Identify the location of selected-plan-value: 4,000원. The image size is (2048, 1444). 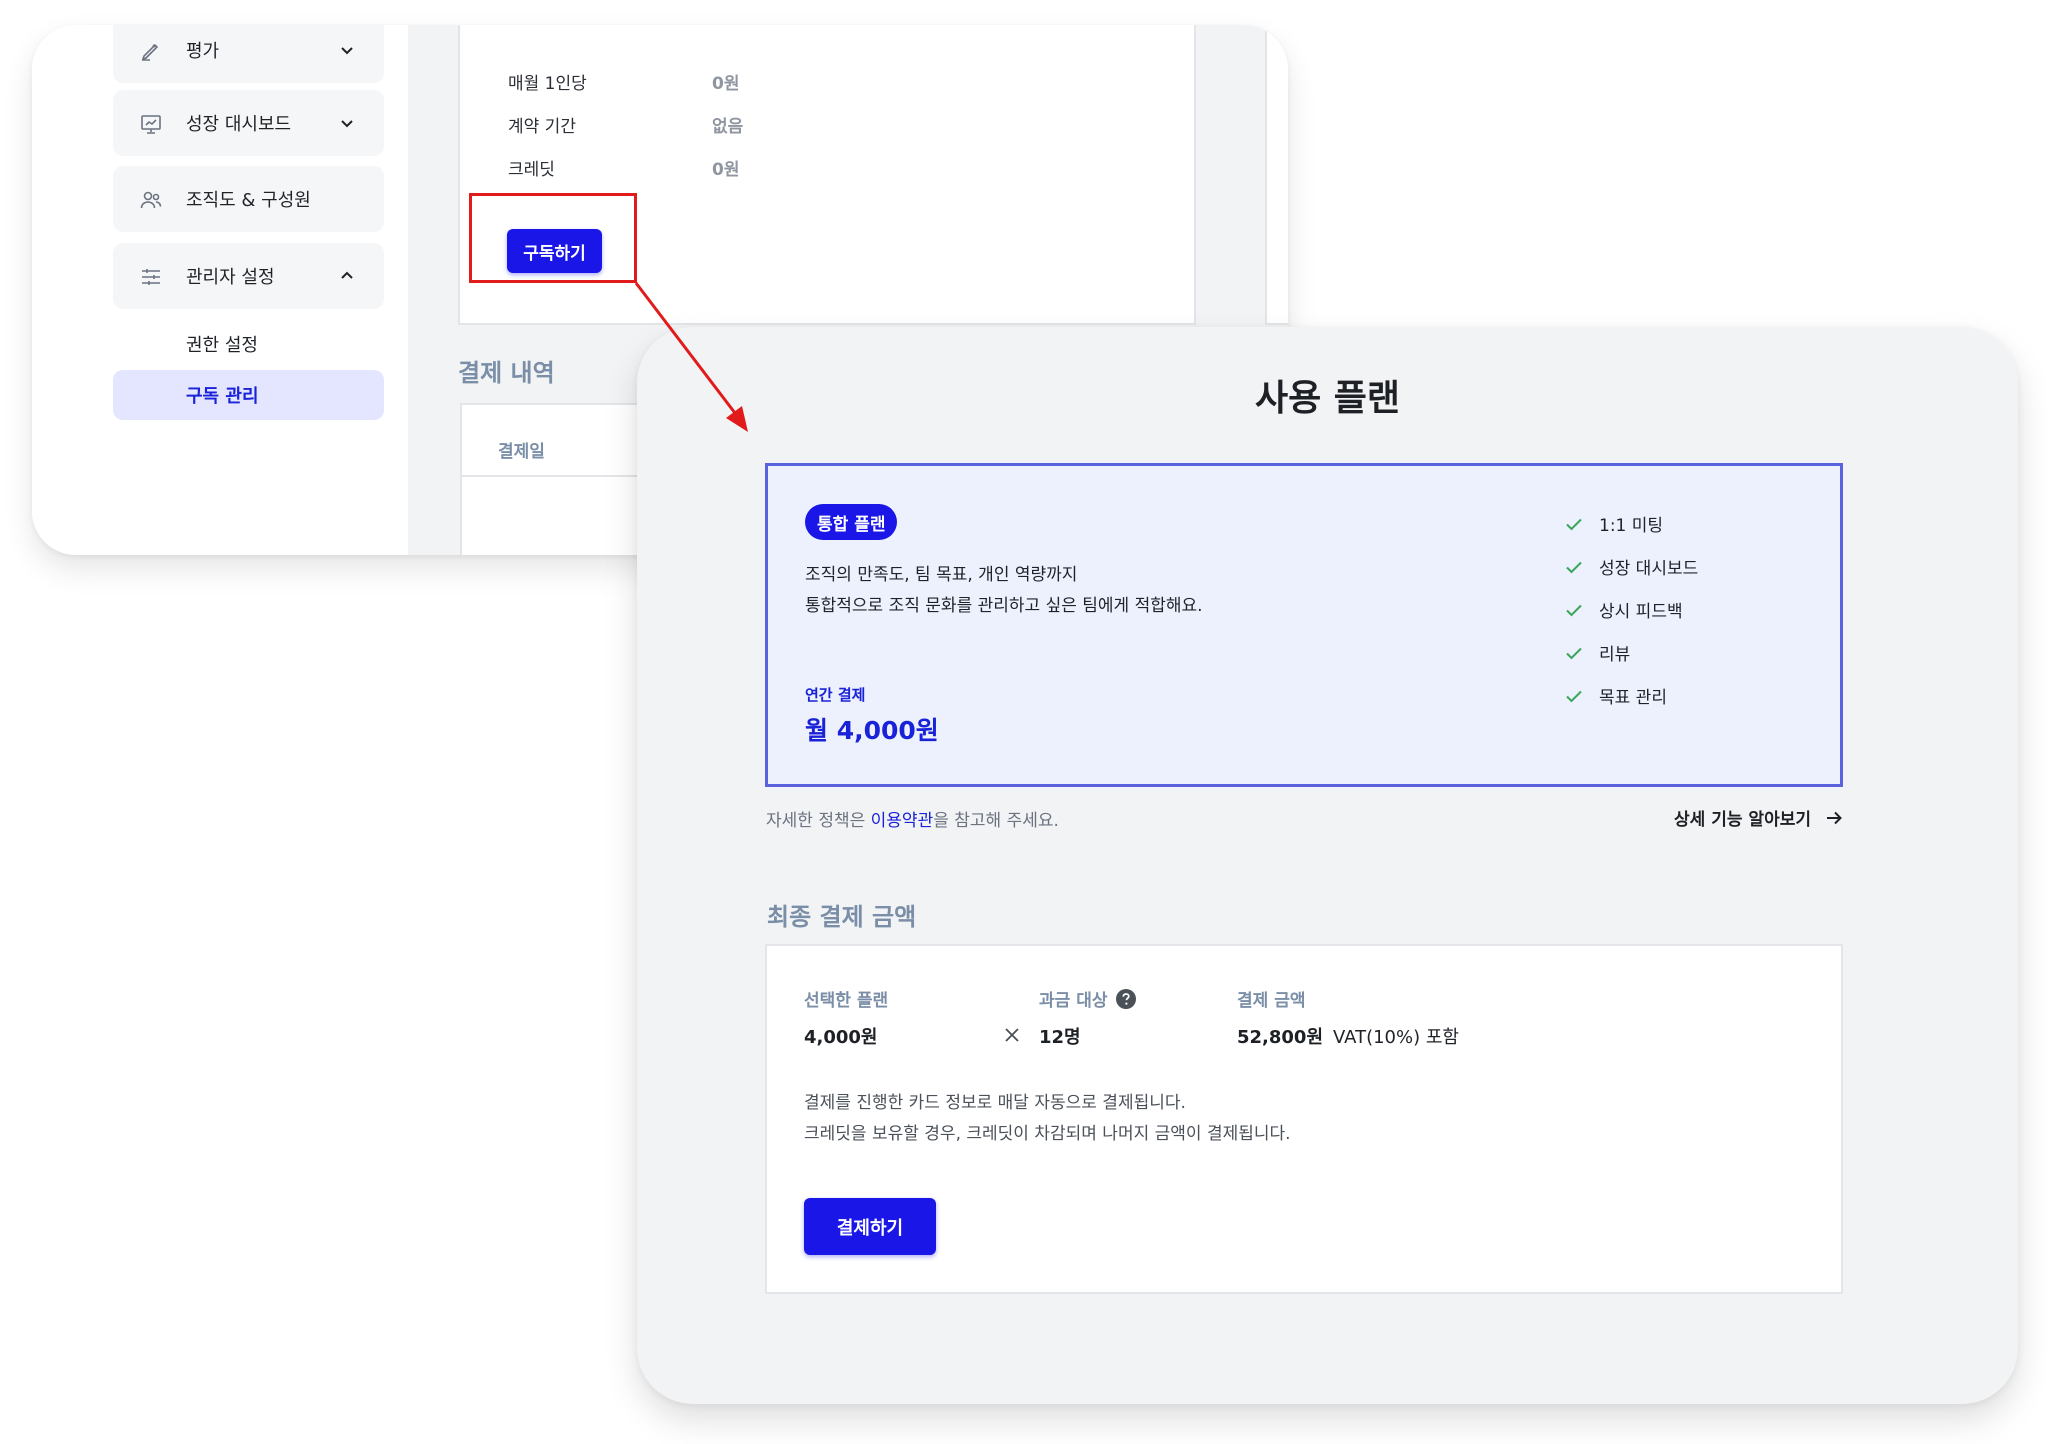
(841, 1037).